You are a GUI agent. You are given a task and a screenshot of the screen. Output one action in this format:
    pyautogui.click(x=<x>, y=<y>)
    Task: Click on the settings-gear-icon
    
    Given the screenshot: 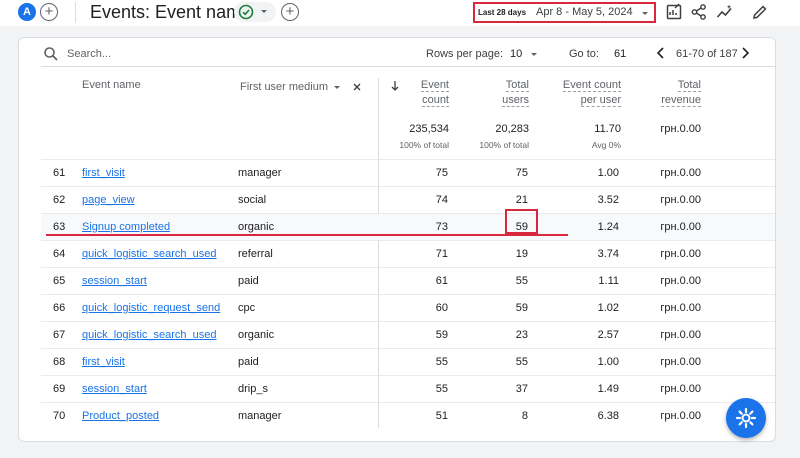 What is the action you would take?
    pyautogui.click(x=746, y=418)
    